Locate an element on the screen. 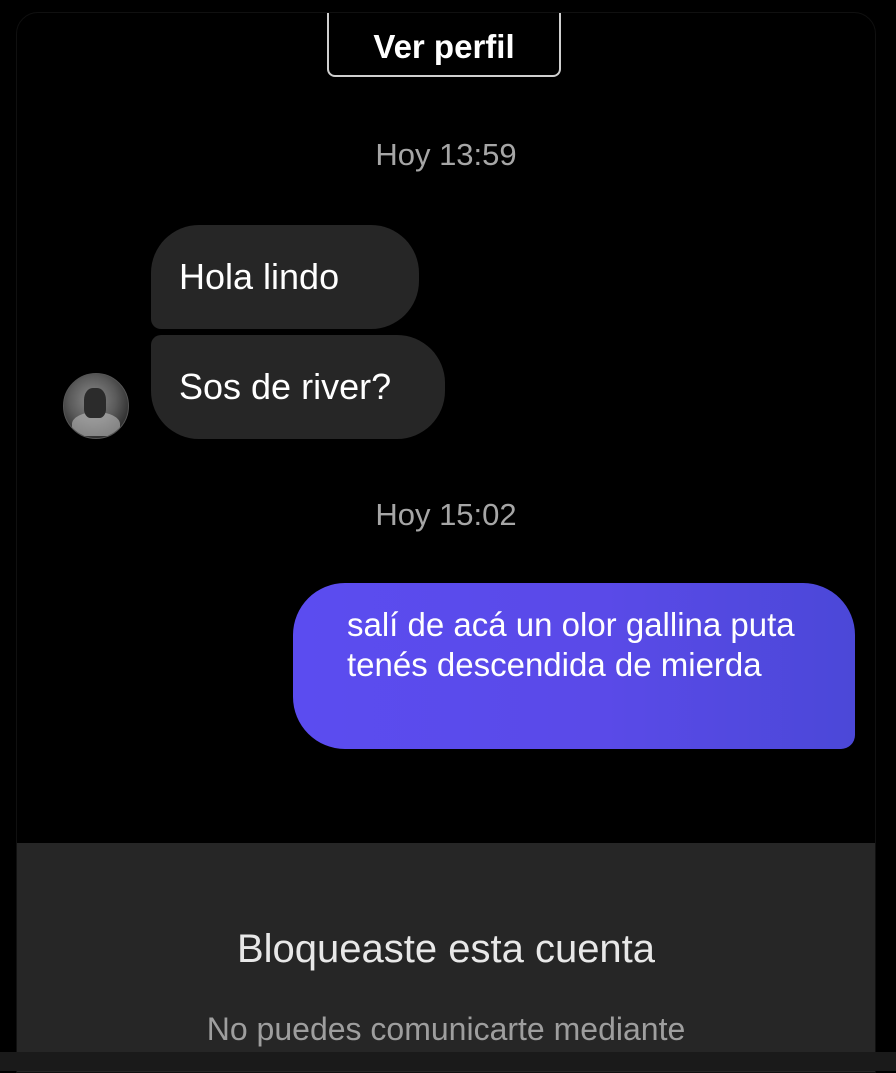 Image resolution: width=896 pixels, height=1073 pixels. incoming-message: Sos de river? is located at coordinates (298, 387).